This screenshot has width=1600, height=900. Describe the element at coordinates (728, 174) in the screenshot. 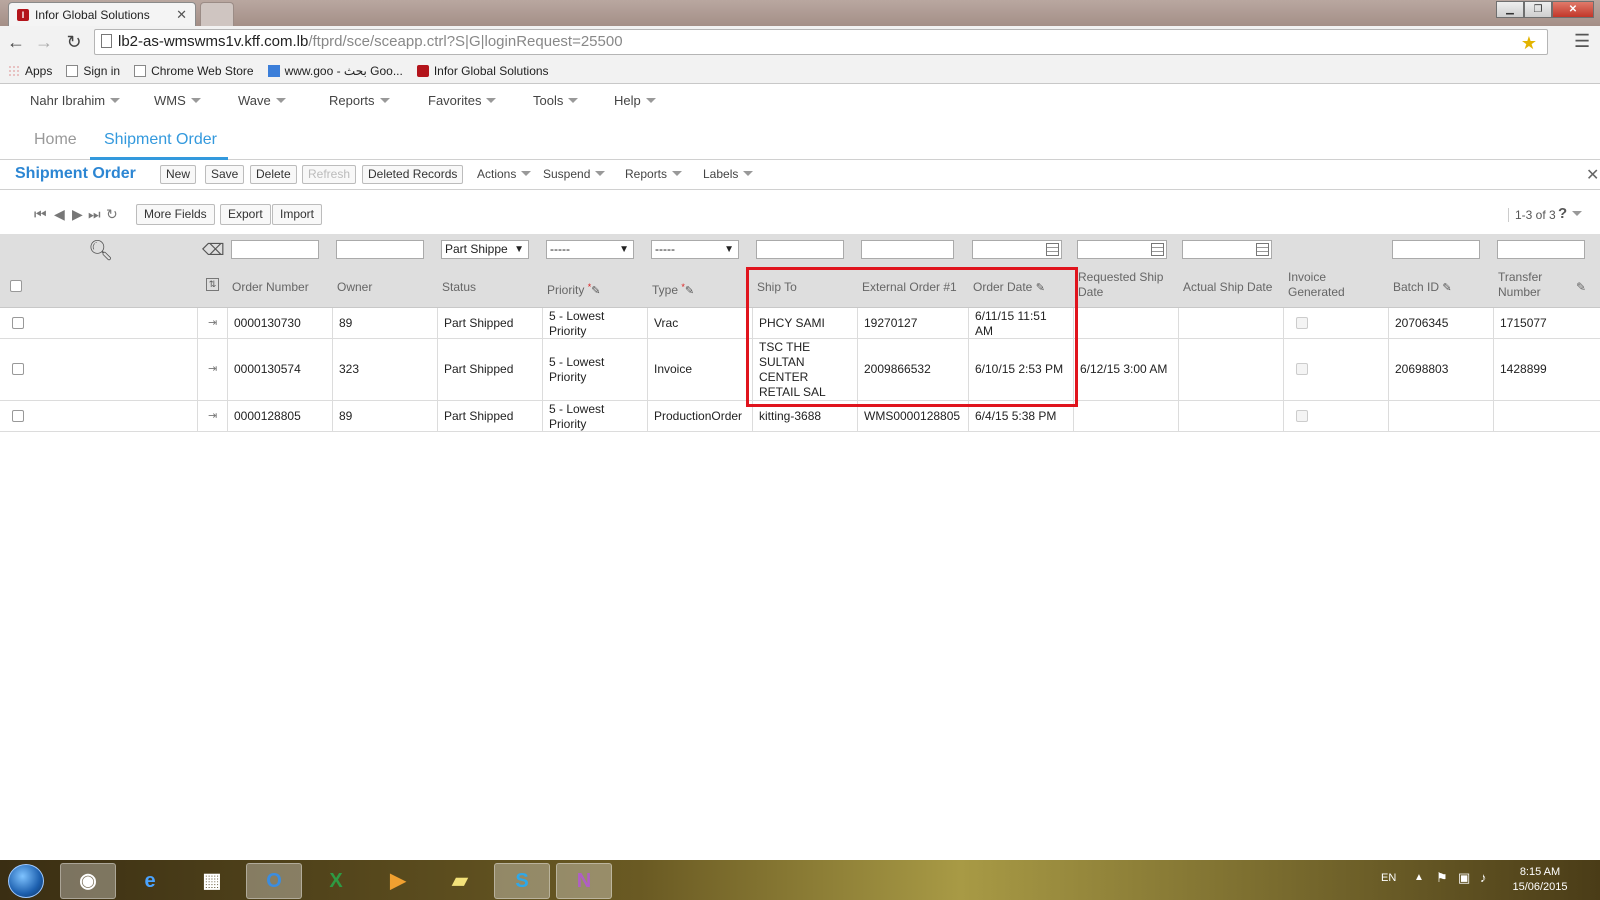

I see `labels-menu: Labels` at that location.